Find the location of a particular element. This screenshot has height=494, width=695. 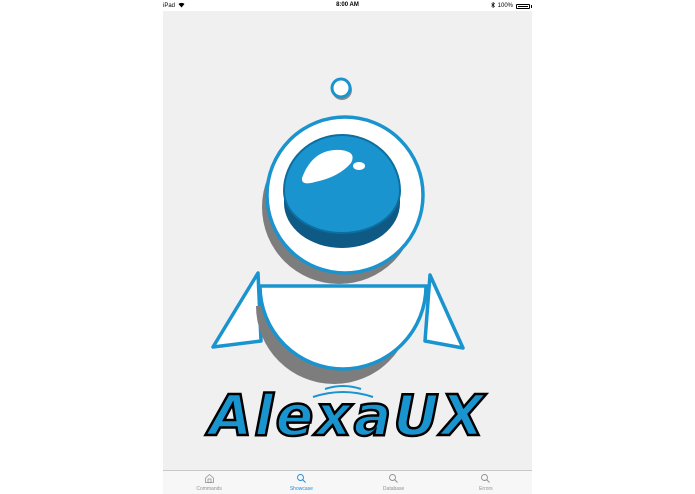

tab-database: Database is located at coordinates (394, 482).